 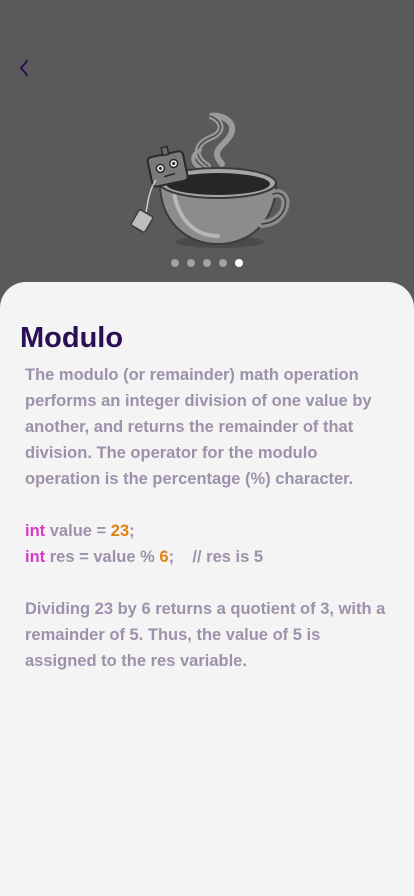 What do you see at coordinates (239, 263) in the screenshot?
I see `page-dot-active` at bounding box center [239, 263].